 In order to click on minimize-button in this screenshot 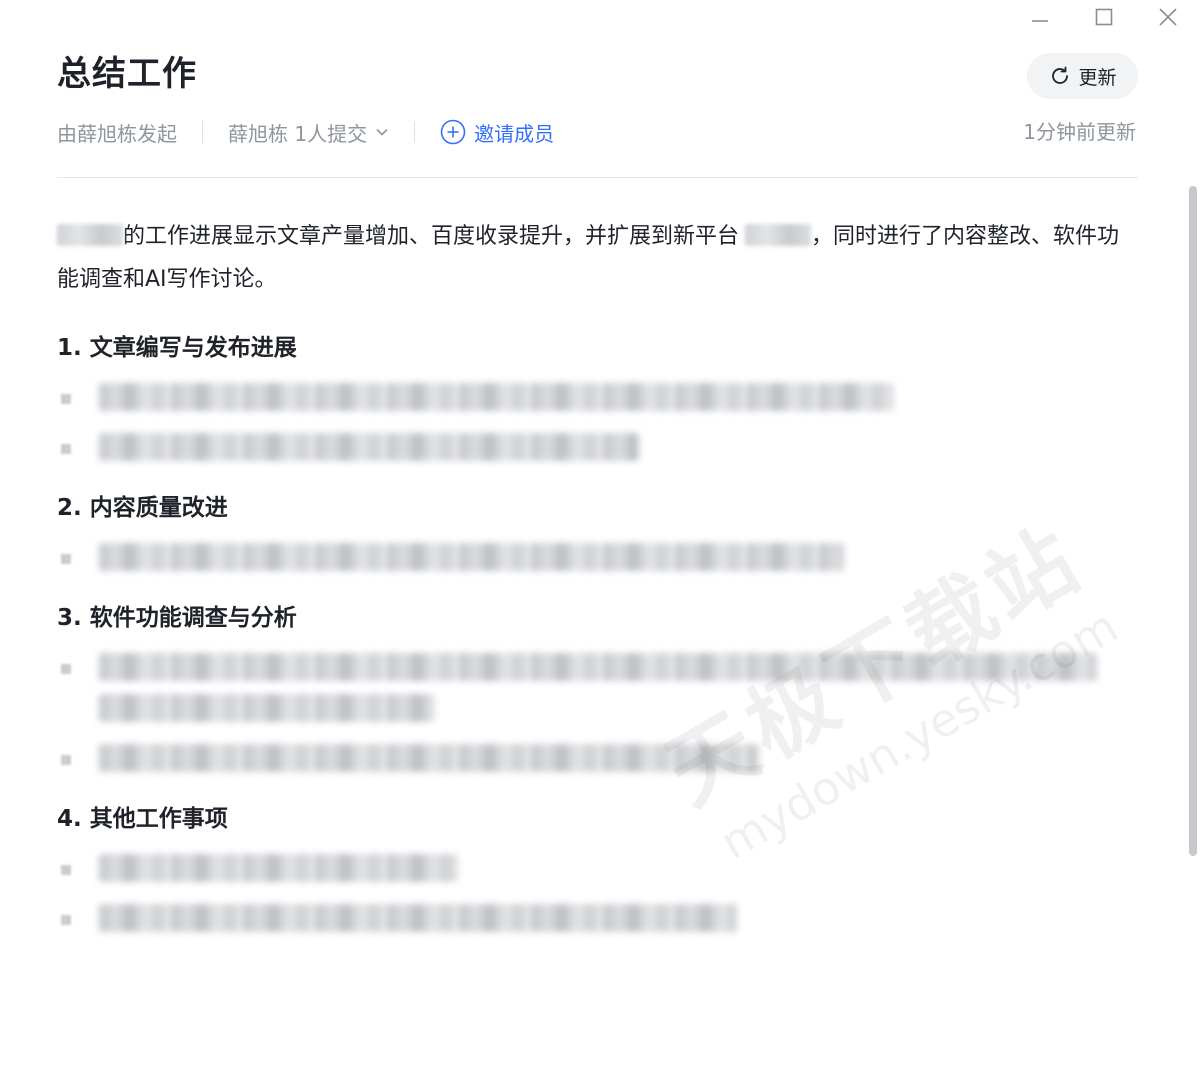, I will do `click(1040, 17)`.